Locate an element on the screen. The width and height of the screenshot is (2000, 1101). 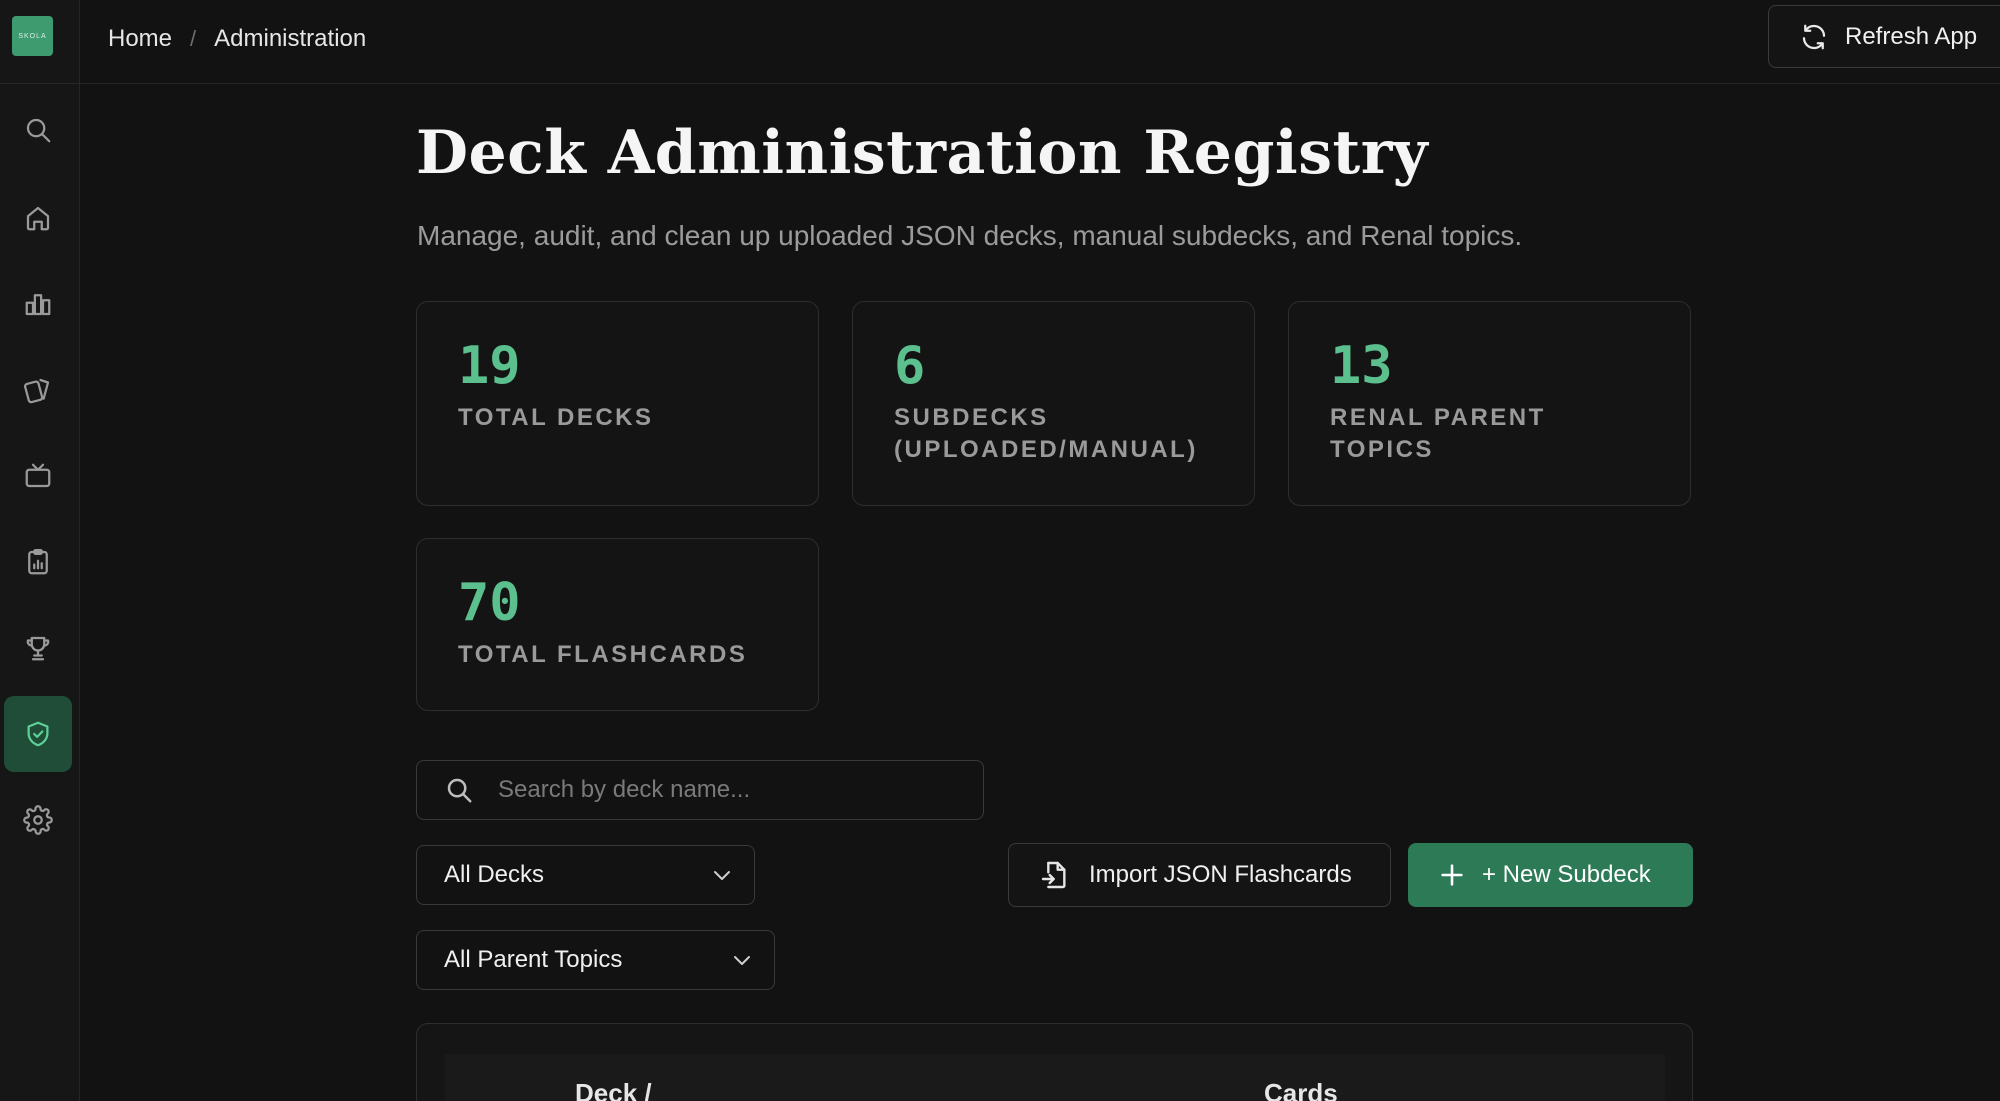
column-header-cards: Cards is located at coordinates (1301, 1089).